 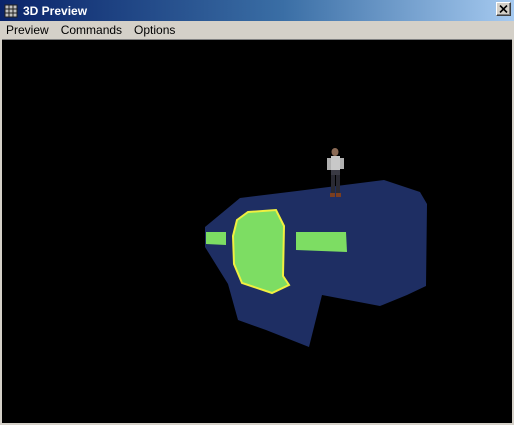 What do you see at coordinates (261, 251) in the screenshot?
I see `door-panel-shape` at bounding box center [261, 251].